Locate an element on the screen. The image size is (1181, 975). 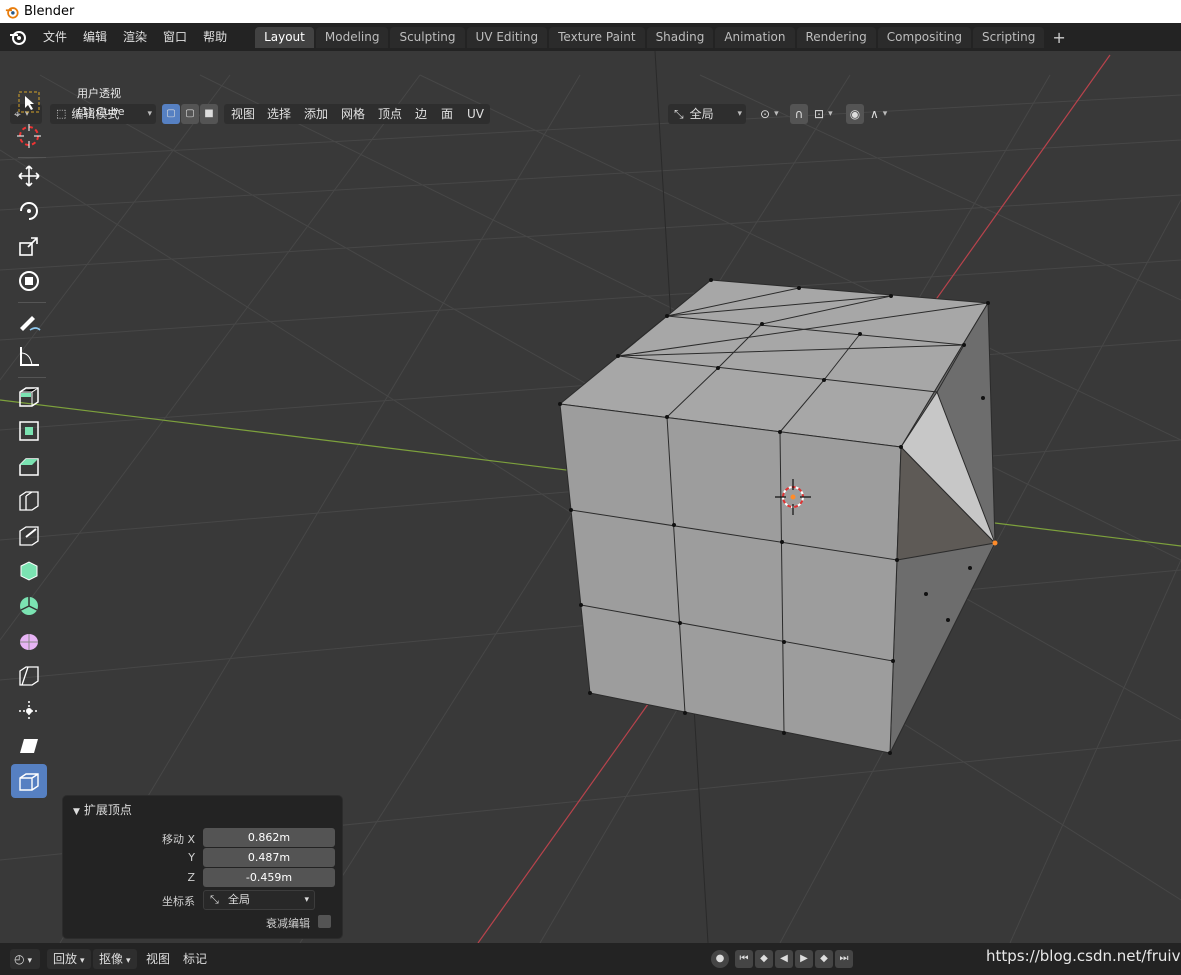
rip-region-tool is located at coordinates (29, 781).